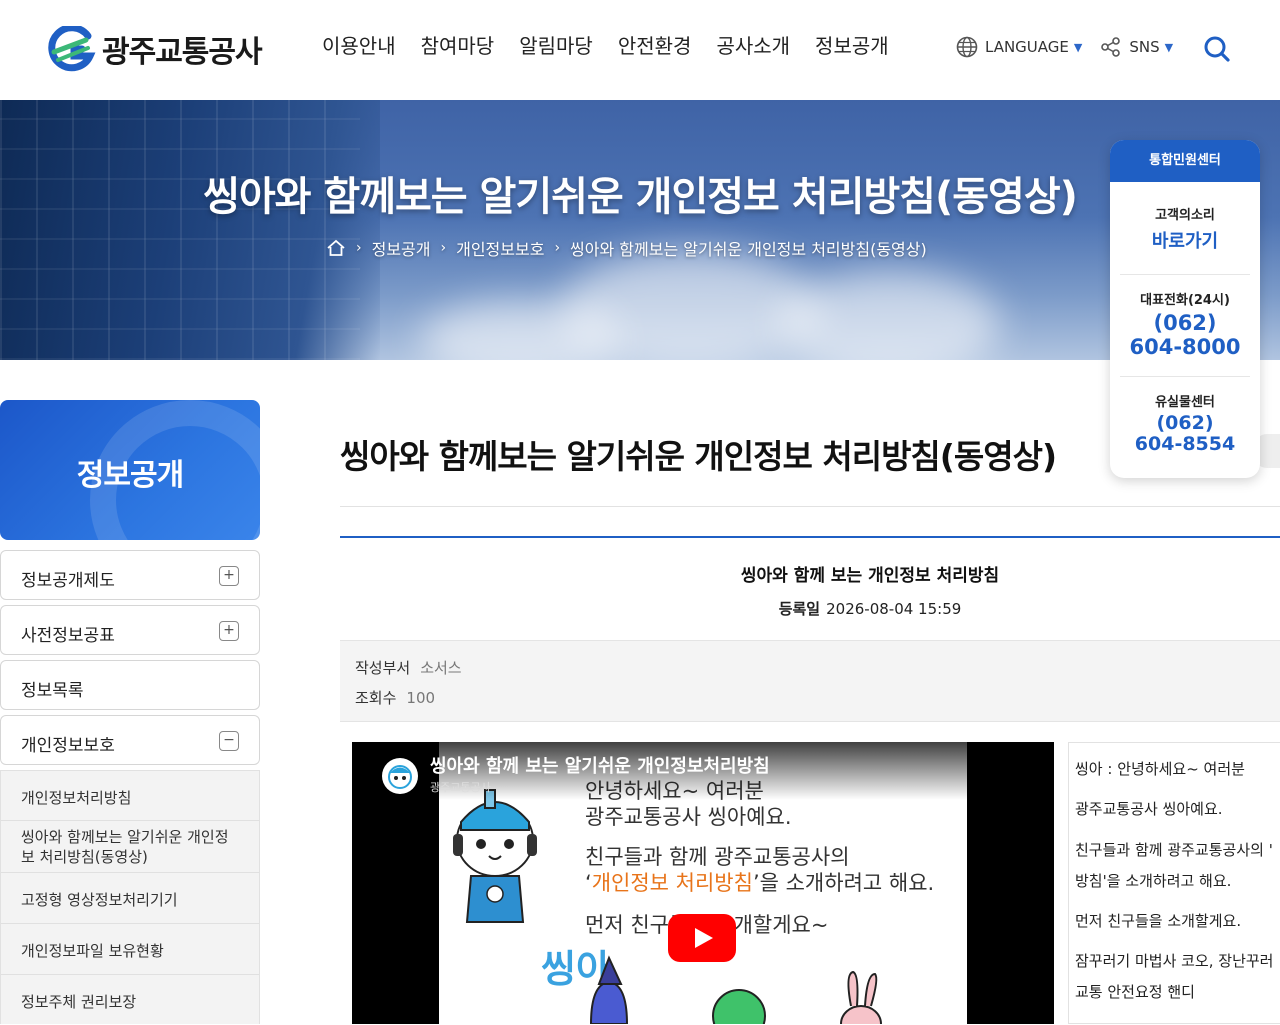 This screenshot has height=1025, width=1280. What do you see at coordinates (852, 44) in the screenshot?
I see `nav-item-disclosure: 정보공개` at bounding box center [852, 44].